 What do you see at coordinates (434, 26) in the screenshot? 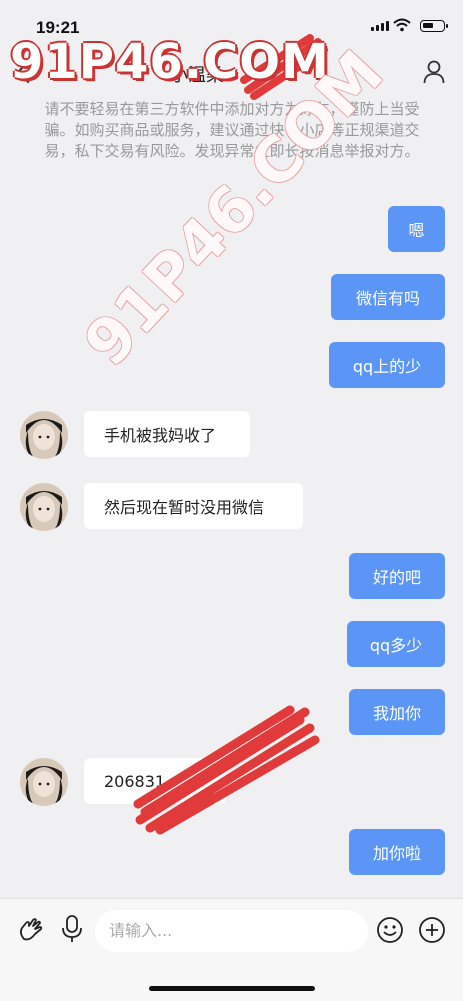
I see `battery-icon` at bounding box center [434, 26].